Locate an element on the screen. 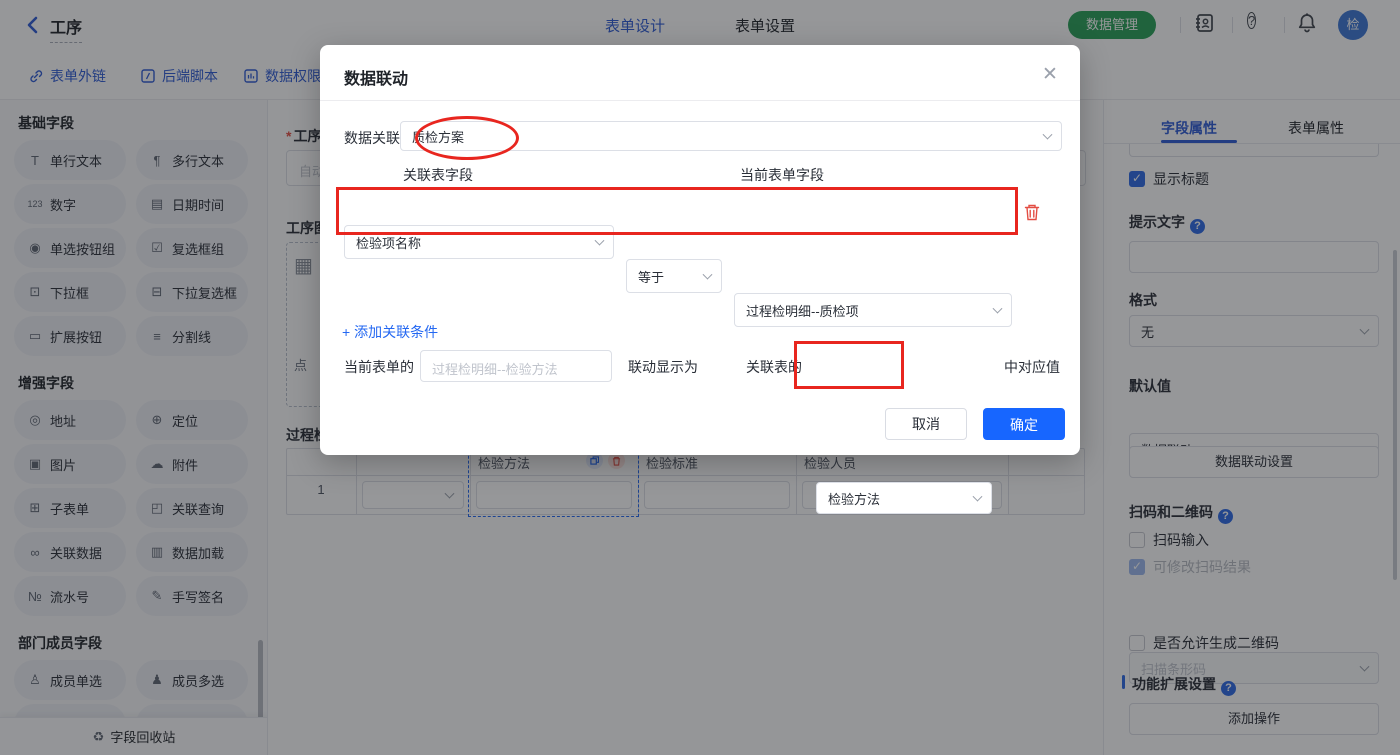 Image resolution: width=1400 pixels, height=755 pixels. divider is located at coordinates (700, 100).